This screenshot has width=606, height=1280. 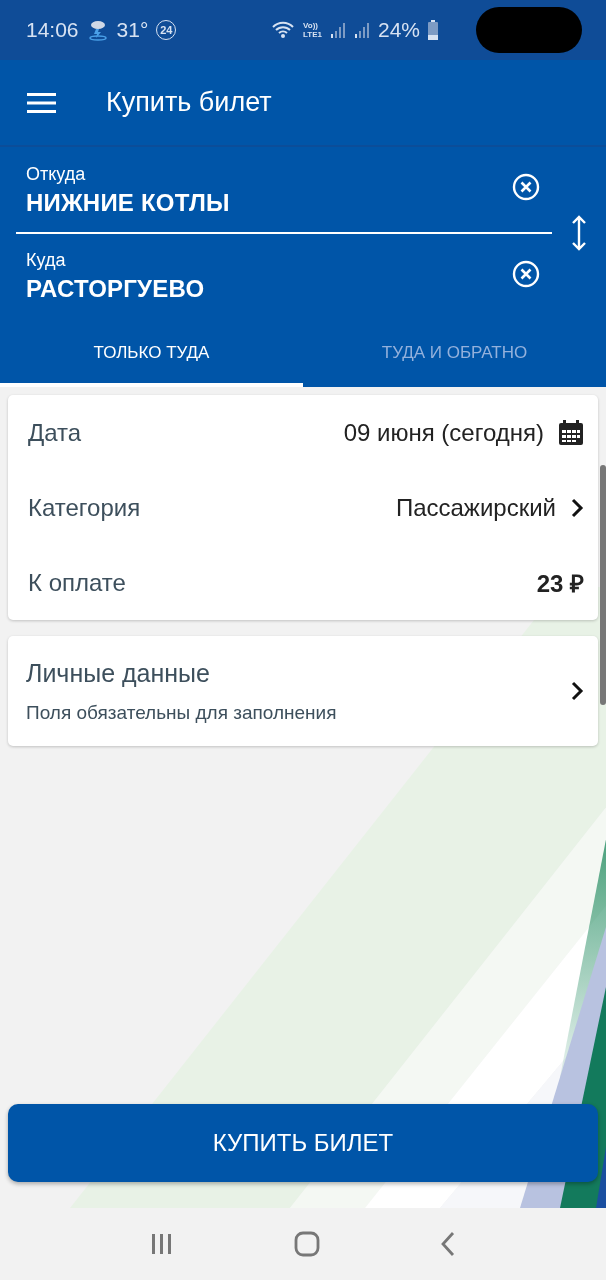 What do you see at coordinates (77, 582) in the screenshot?
I see `row-label: К оплате` at bounding box center [77, 582].